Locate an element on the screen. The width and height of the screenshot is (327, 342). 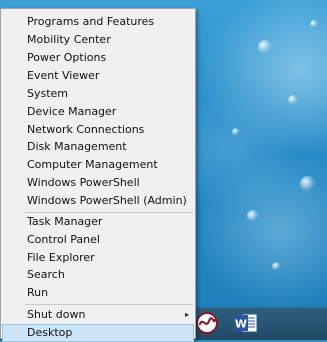
submenu-arrow-icon: ▸ is located at coordinates (186, 314).